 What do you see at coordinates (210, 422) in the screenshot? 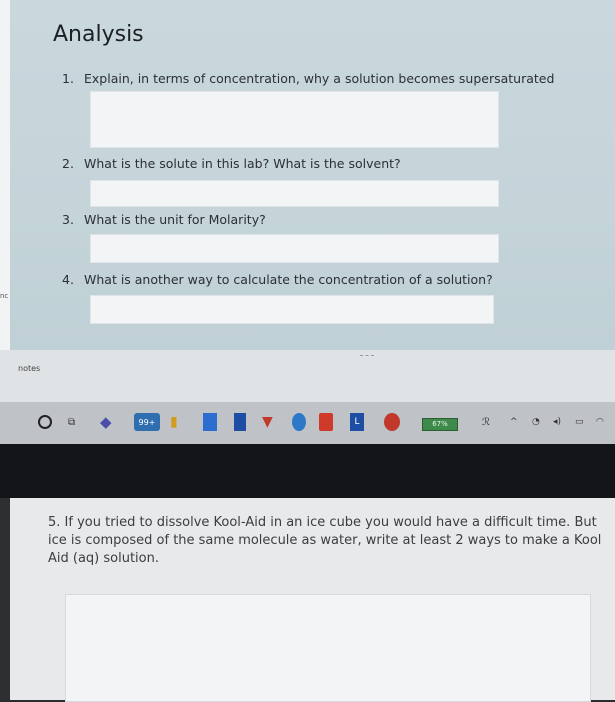
I see `word-icon` at bounding box center [210, 422].